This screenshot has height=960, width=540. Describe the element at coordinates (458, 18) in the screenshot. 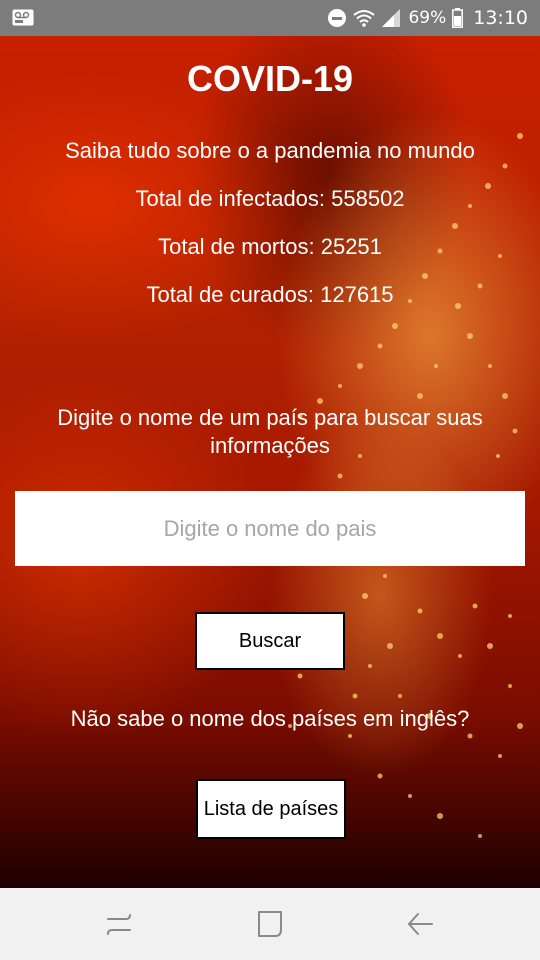

I see `battery-icon` at that location.